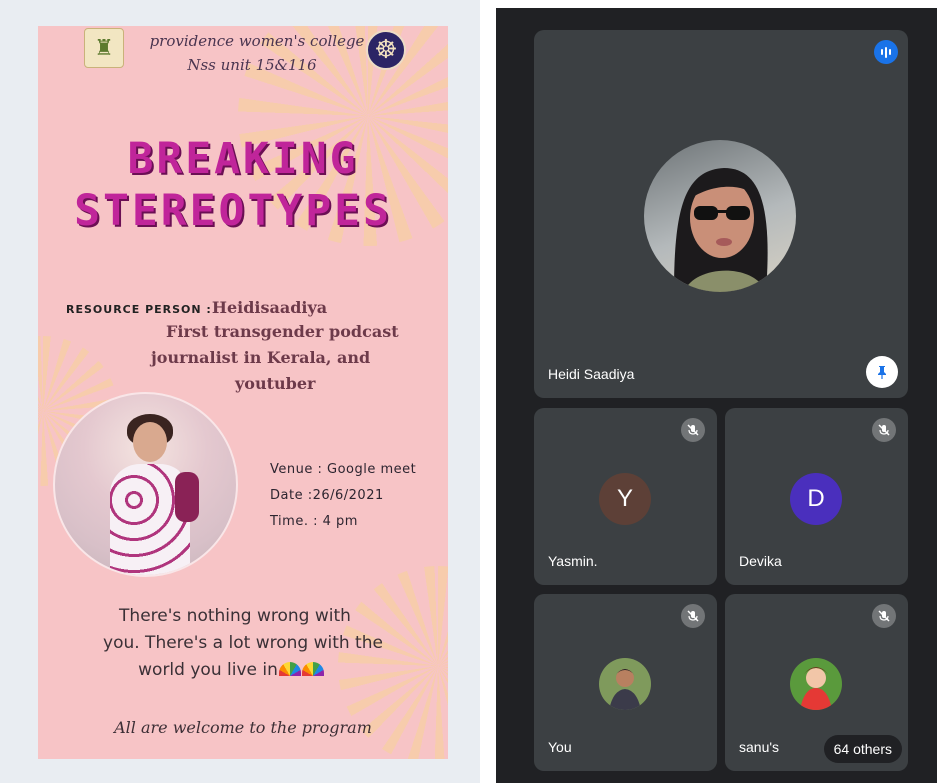  What do you see at coordinates (591, 374) in the screenshot?
I see `participant-name: Heidi Saadiya` at bounding box center [591, 374].